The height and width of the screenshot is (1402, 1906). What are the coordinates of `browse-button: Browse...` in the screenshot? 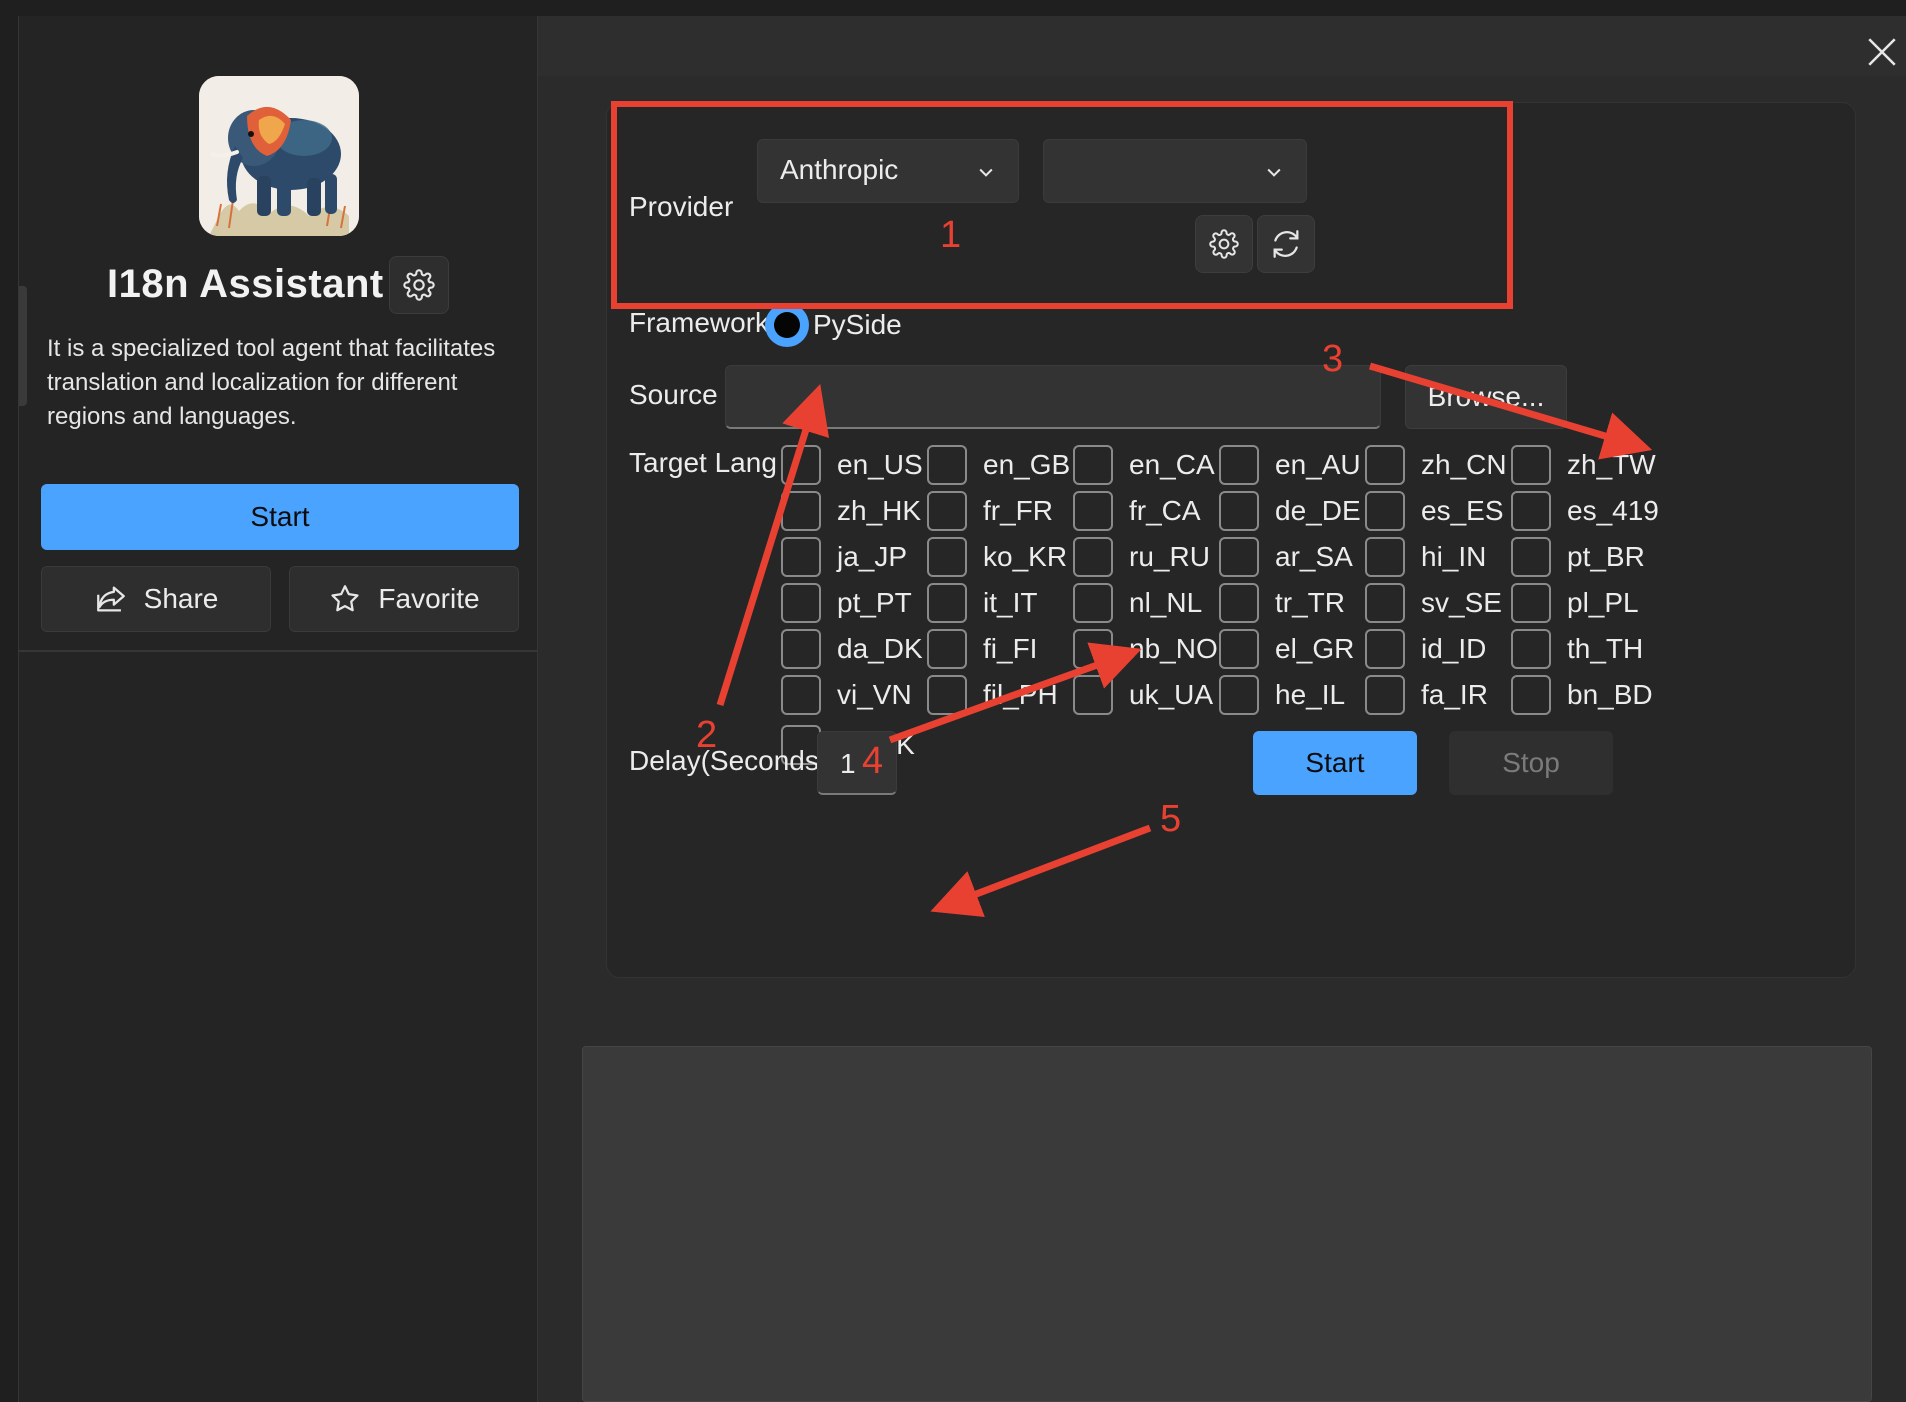 It's located at (1486, 397).